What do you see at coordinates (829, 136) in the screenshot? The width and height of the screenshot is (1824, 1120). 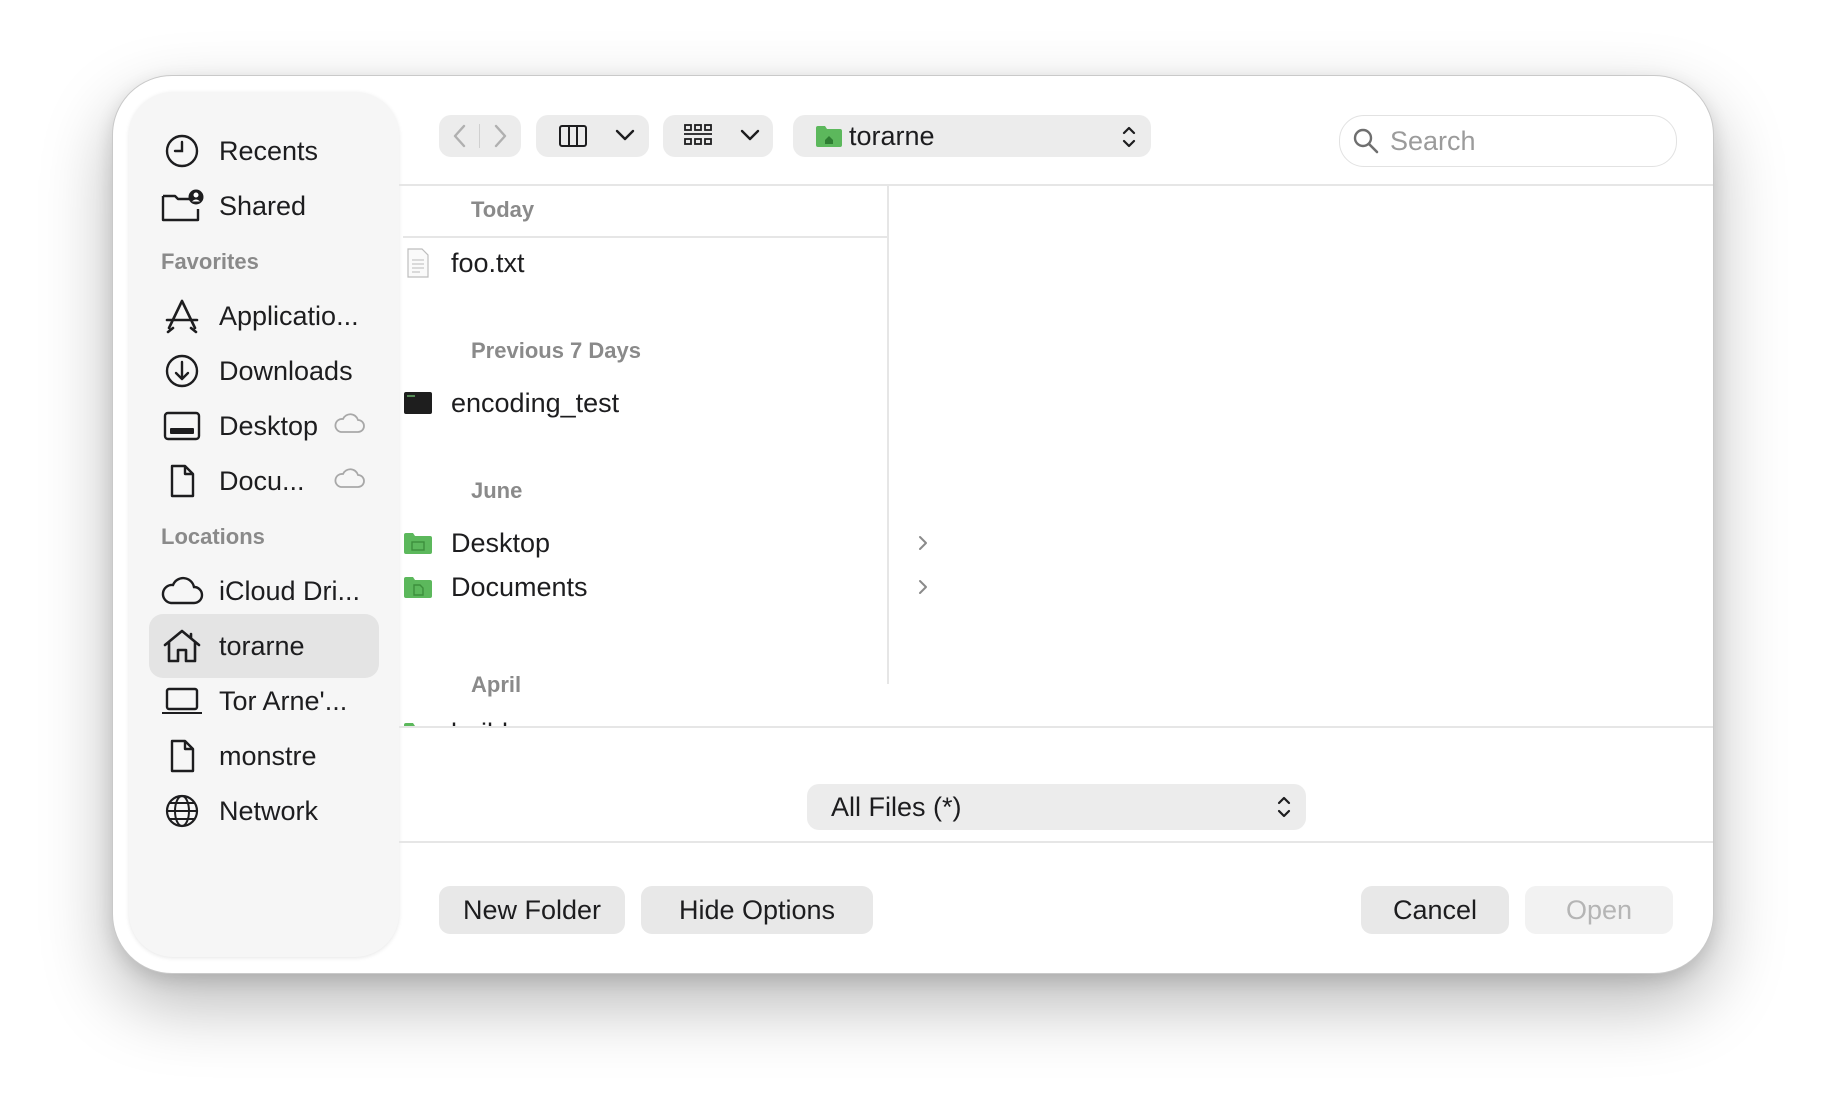 I see `home-folder-icon` at bounding box center [829, 136].